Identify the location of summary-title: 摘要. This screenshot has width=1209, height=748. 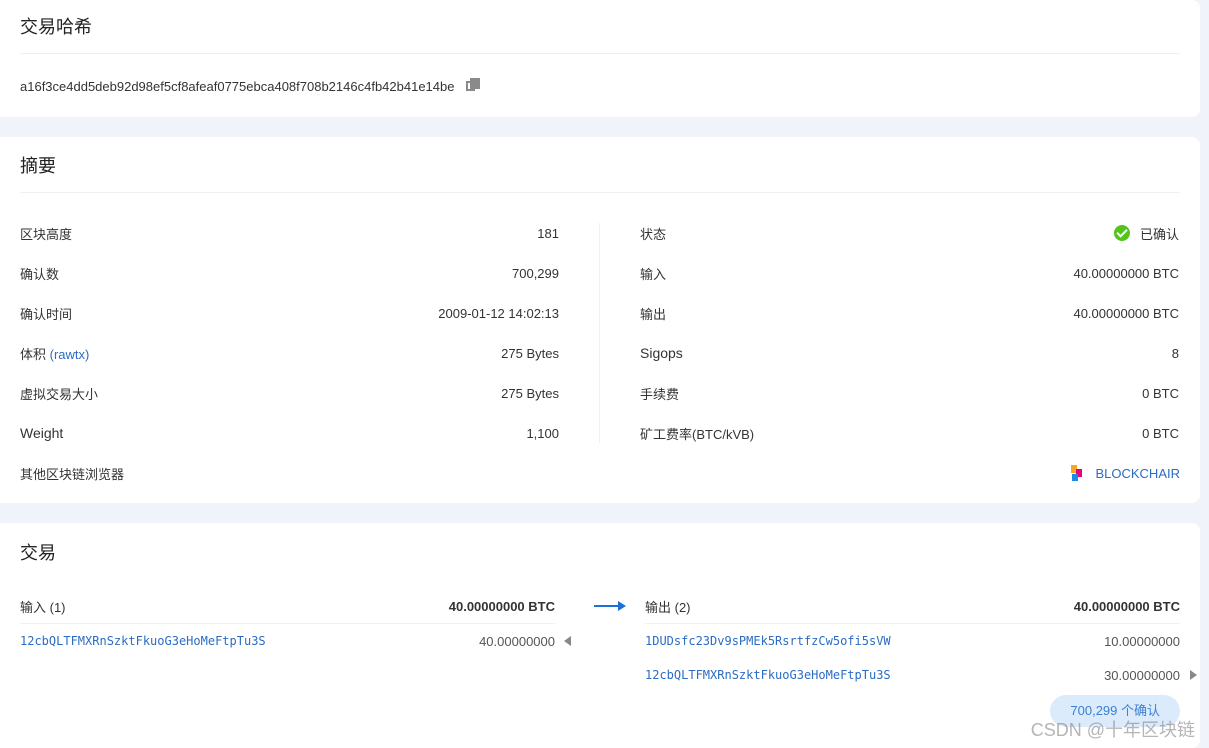
(600, 165).